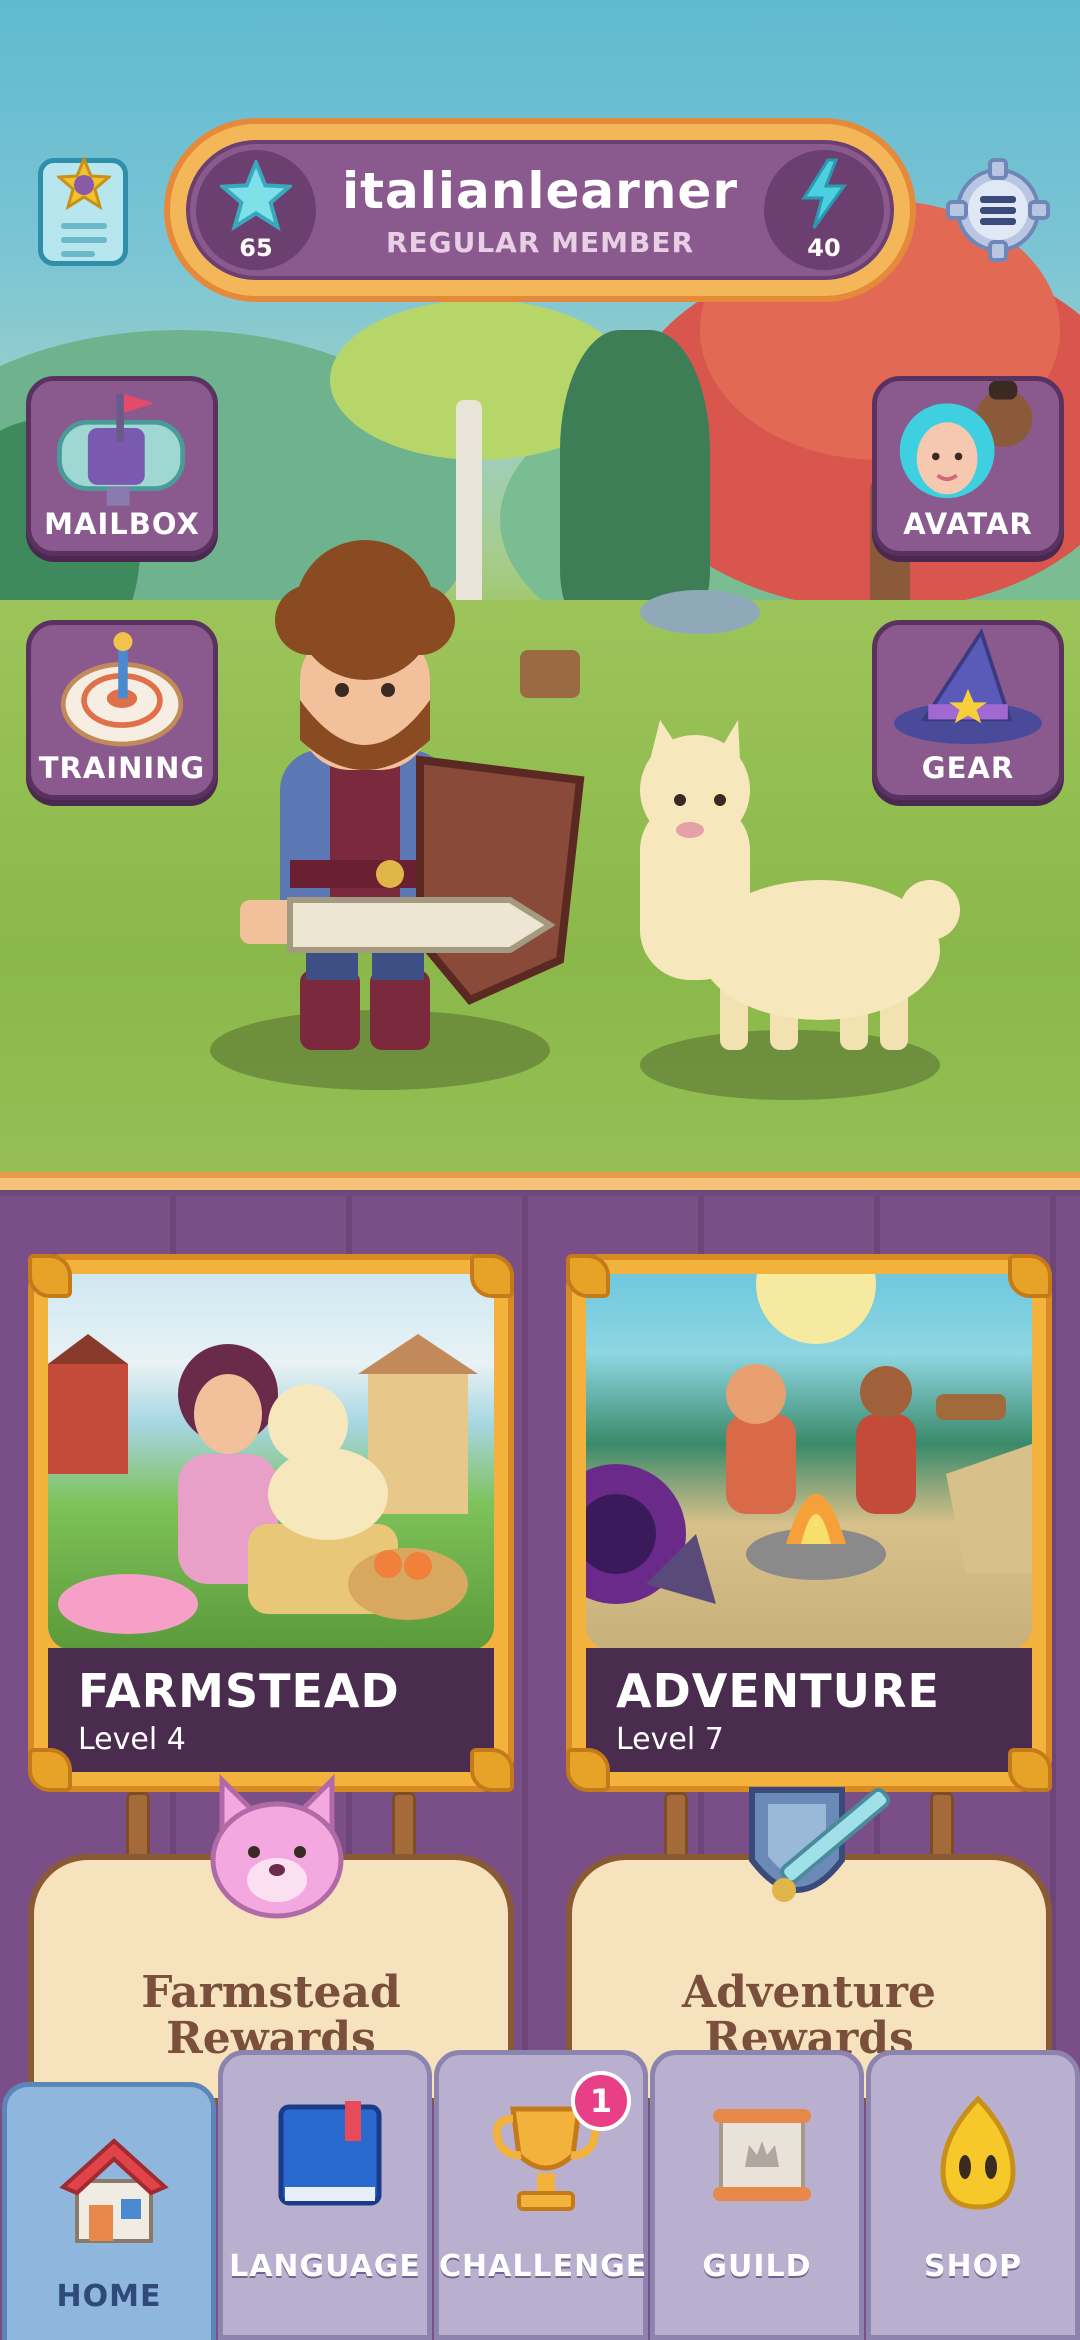 The width and height of the screenshot is (1080, 2340). I want to click on gear-label: GEAR, so click(968, 768).